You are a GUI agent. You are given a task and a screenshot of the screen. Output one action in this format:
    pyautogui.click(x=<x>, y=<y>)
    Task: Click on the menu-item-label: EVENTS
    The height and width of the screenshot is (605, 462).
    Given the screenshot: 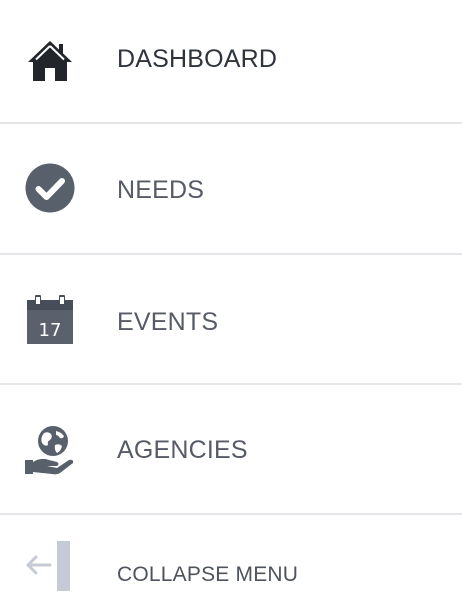 What is the action you would take?
    pyautogui.click(x=168, y=322)
    